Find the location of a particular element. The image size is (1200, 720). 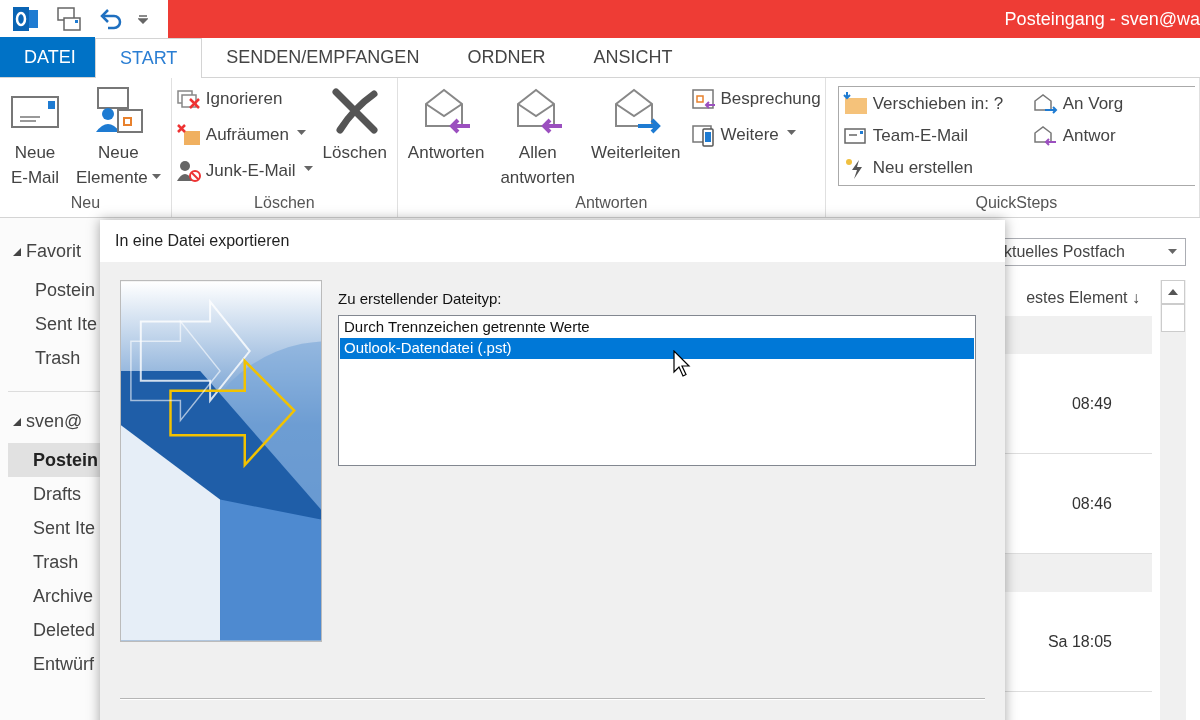

reply-mail-icon is located at coordinates (1045, 136).